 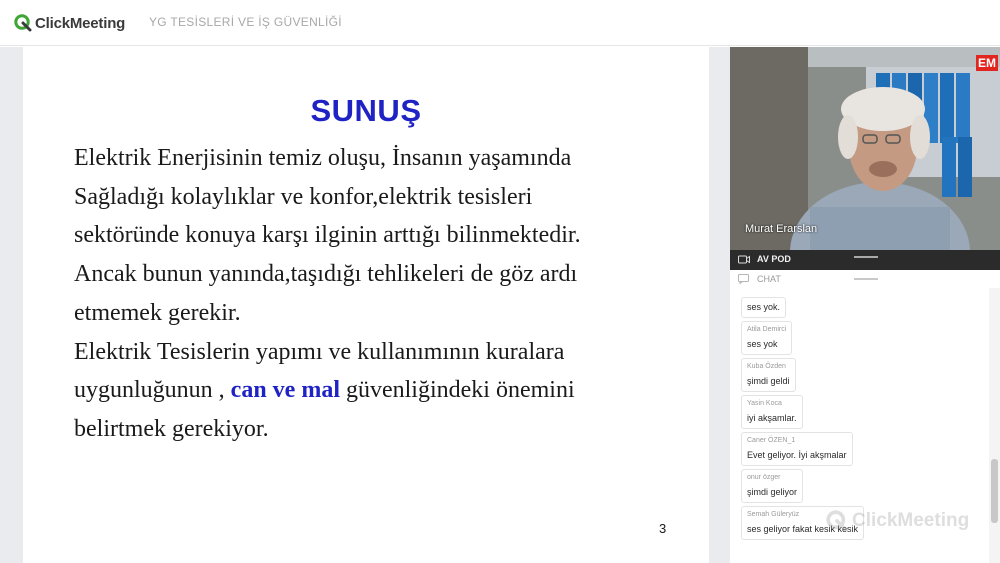 What do you see at coordinates (772, 412) in the screenshot?
I see `chat-message: Yasin Koca iyi akşamlar.` at bounding box center [772, 412].